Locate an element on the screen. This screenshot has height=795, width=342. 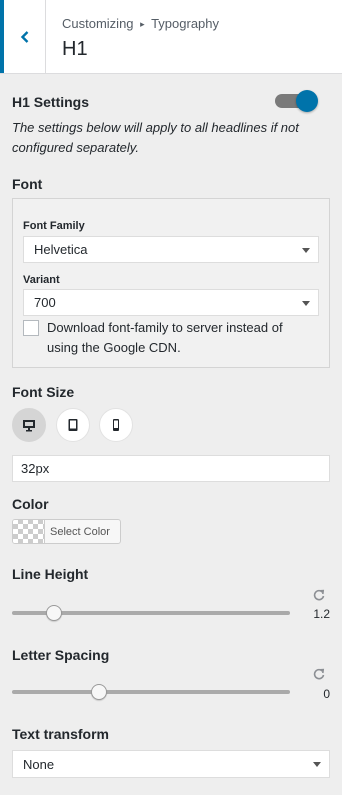
back-button is located at coordinates (23, 36).